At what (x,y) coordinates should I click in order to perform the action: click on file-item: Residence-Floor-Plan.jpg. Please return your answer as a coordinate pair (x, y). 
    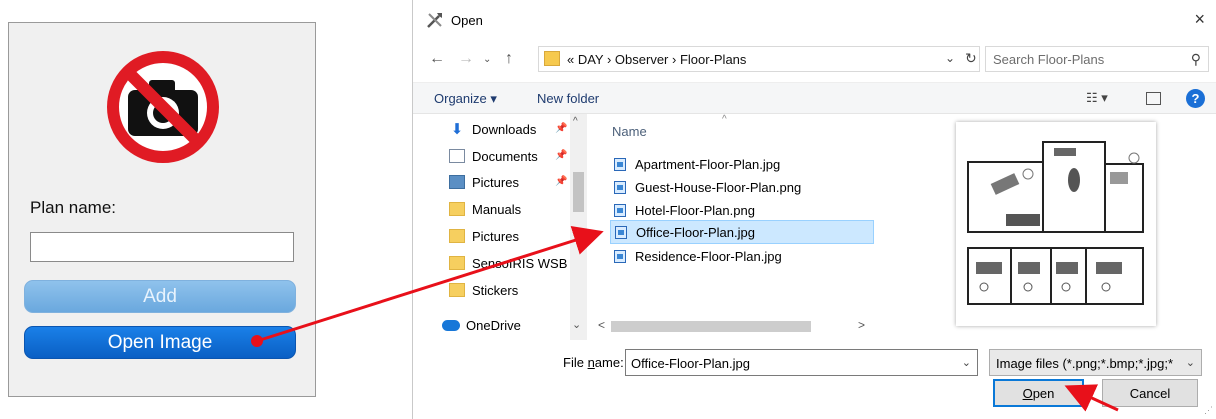
    Looking at the image, I should click on (742, 256).